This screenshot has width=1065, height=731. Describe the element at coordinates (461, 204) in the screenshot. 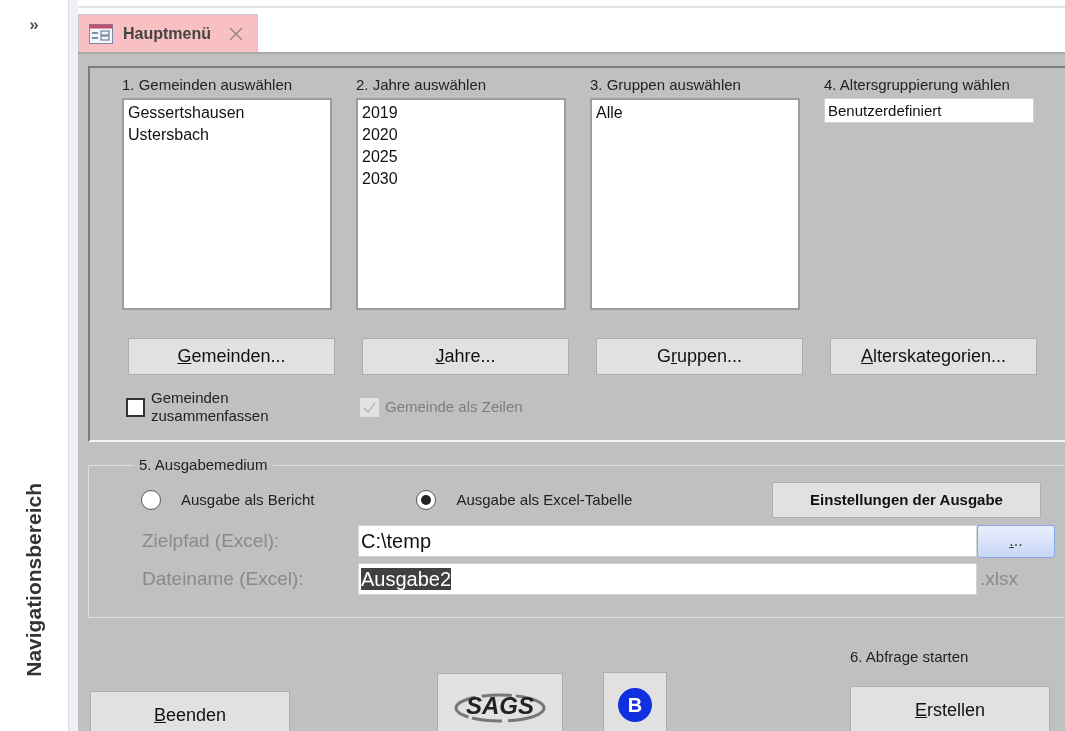

I see `list-box: 2019 2020 2025 2030` at that location.